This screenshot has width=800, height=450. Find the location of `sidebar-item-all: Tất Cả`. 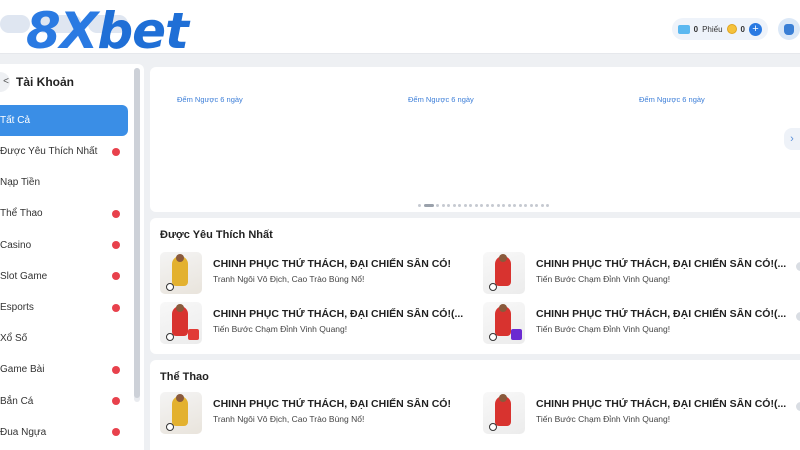

sidebar-item-all: Tất Cả is located at coordinates (64, 120).